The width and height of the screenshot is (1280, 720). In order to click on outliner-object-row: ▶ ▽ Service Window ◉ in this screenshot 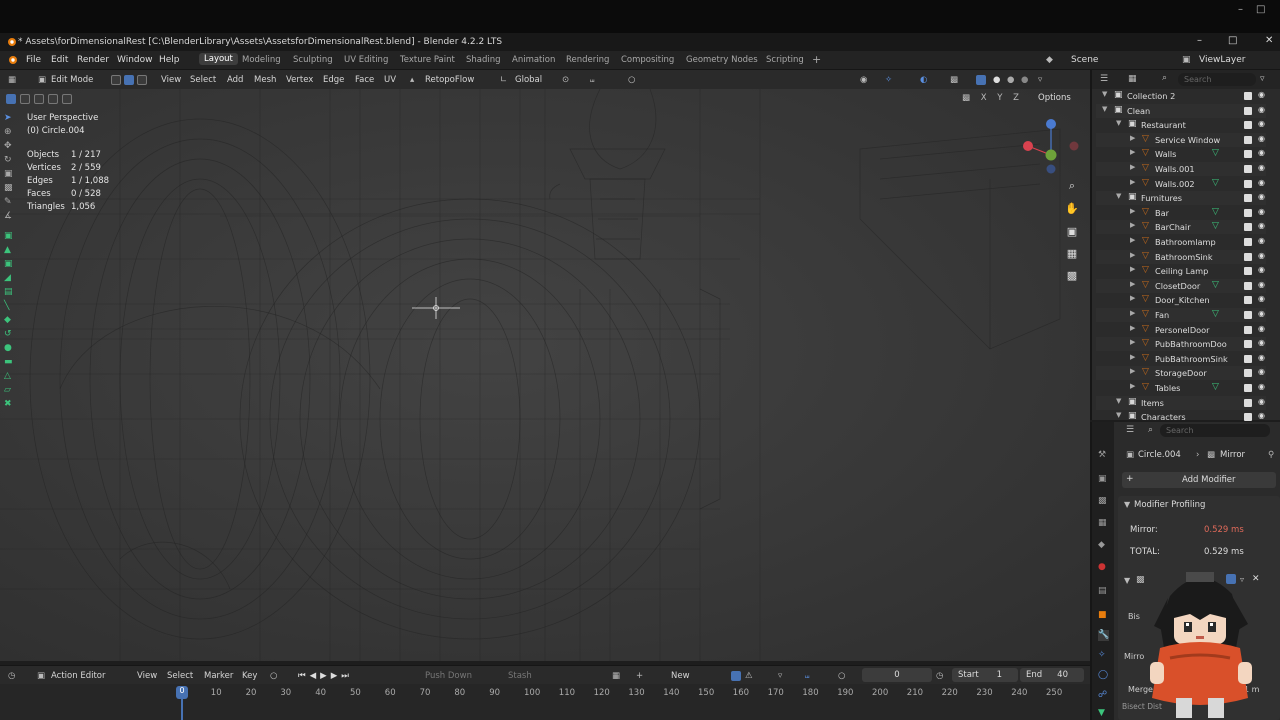, I will do `click(1181, 139)`.